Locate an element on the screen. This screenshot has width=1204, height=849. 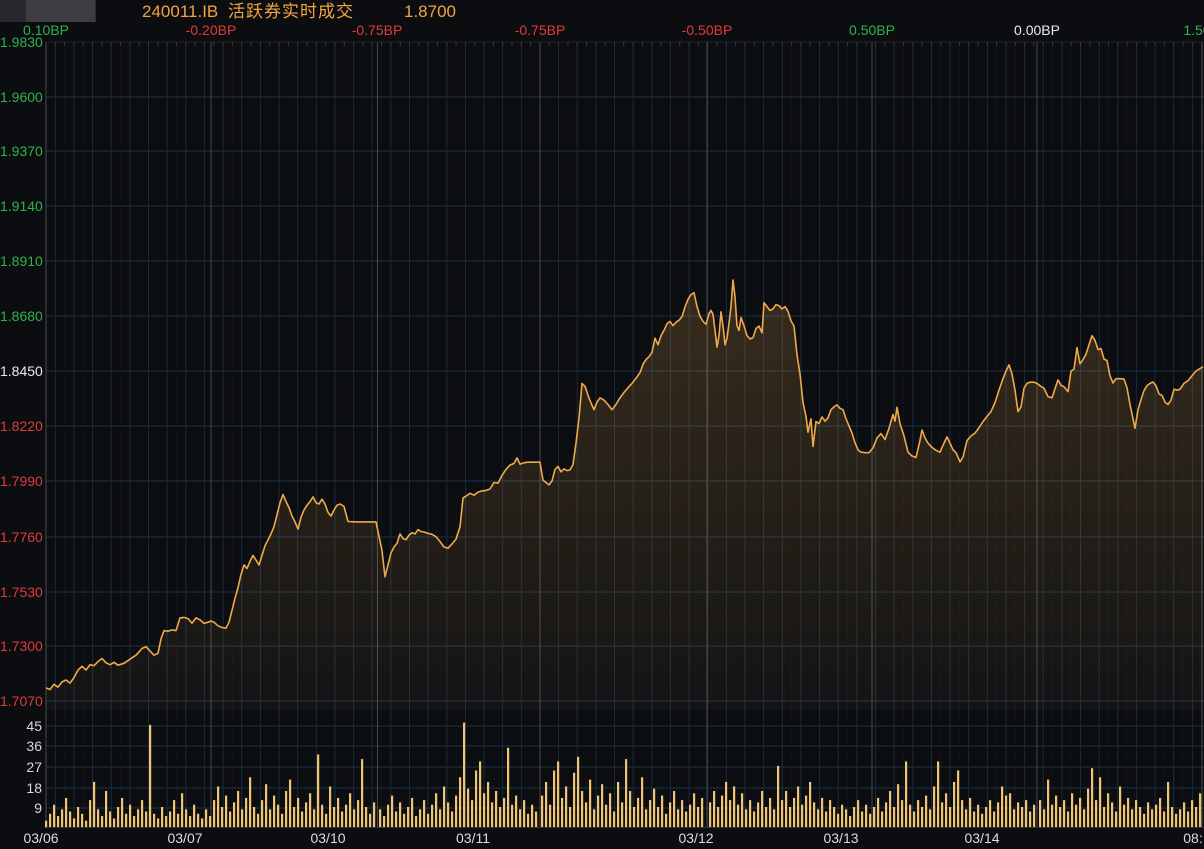
volume-tick-label: 36 is located at coordinates (34, 746).